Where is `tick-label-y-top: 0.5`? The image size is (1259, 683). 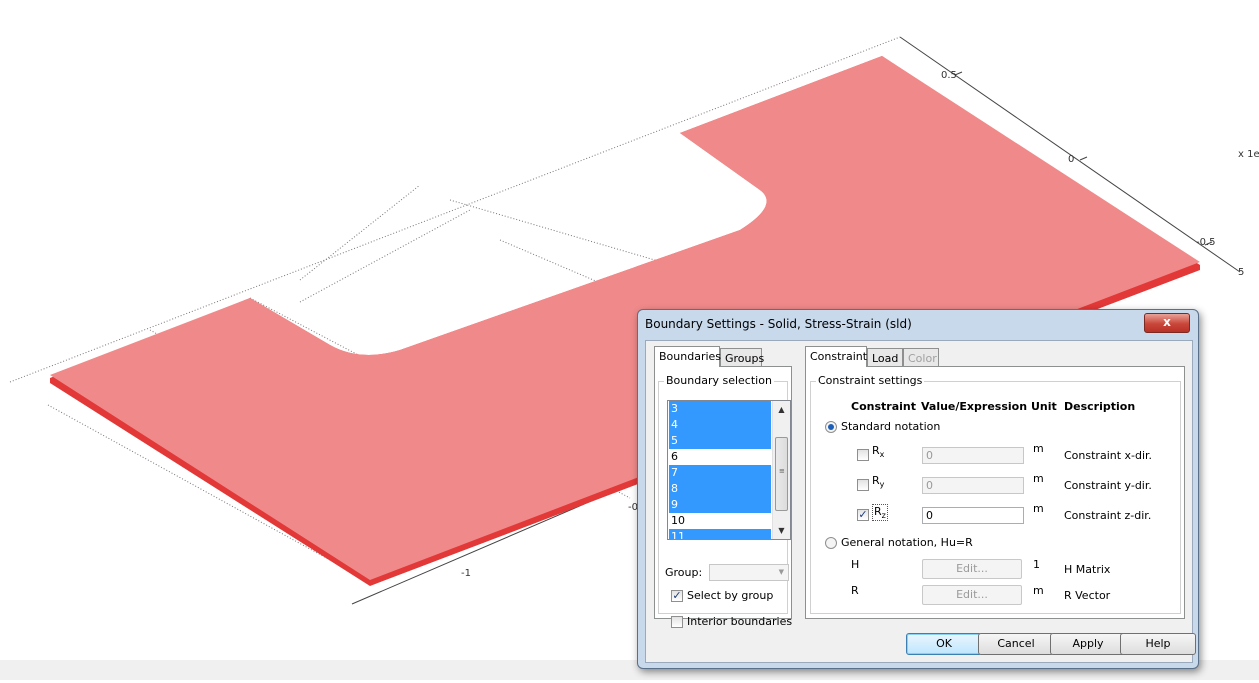 tick-label-y-top: 0.5 is located at coordinates (949, 75).